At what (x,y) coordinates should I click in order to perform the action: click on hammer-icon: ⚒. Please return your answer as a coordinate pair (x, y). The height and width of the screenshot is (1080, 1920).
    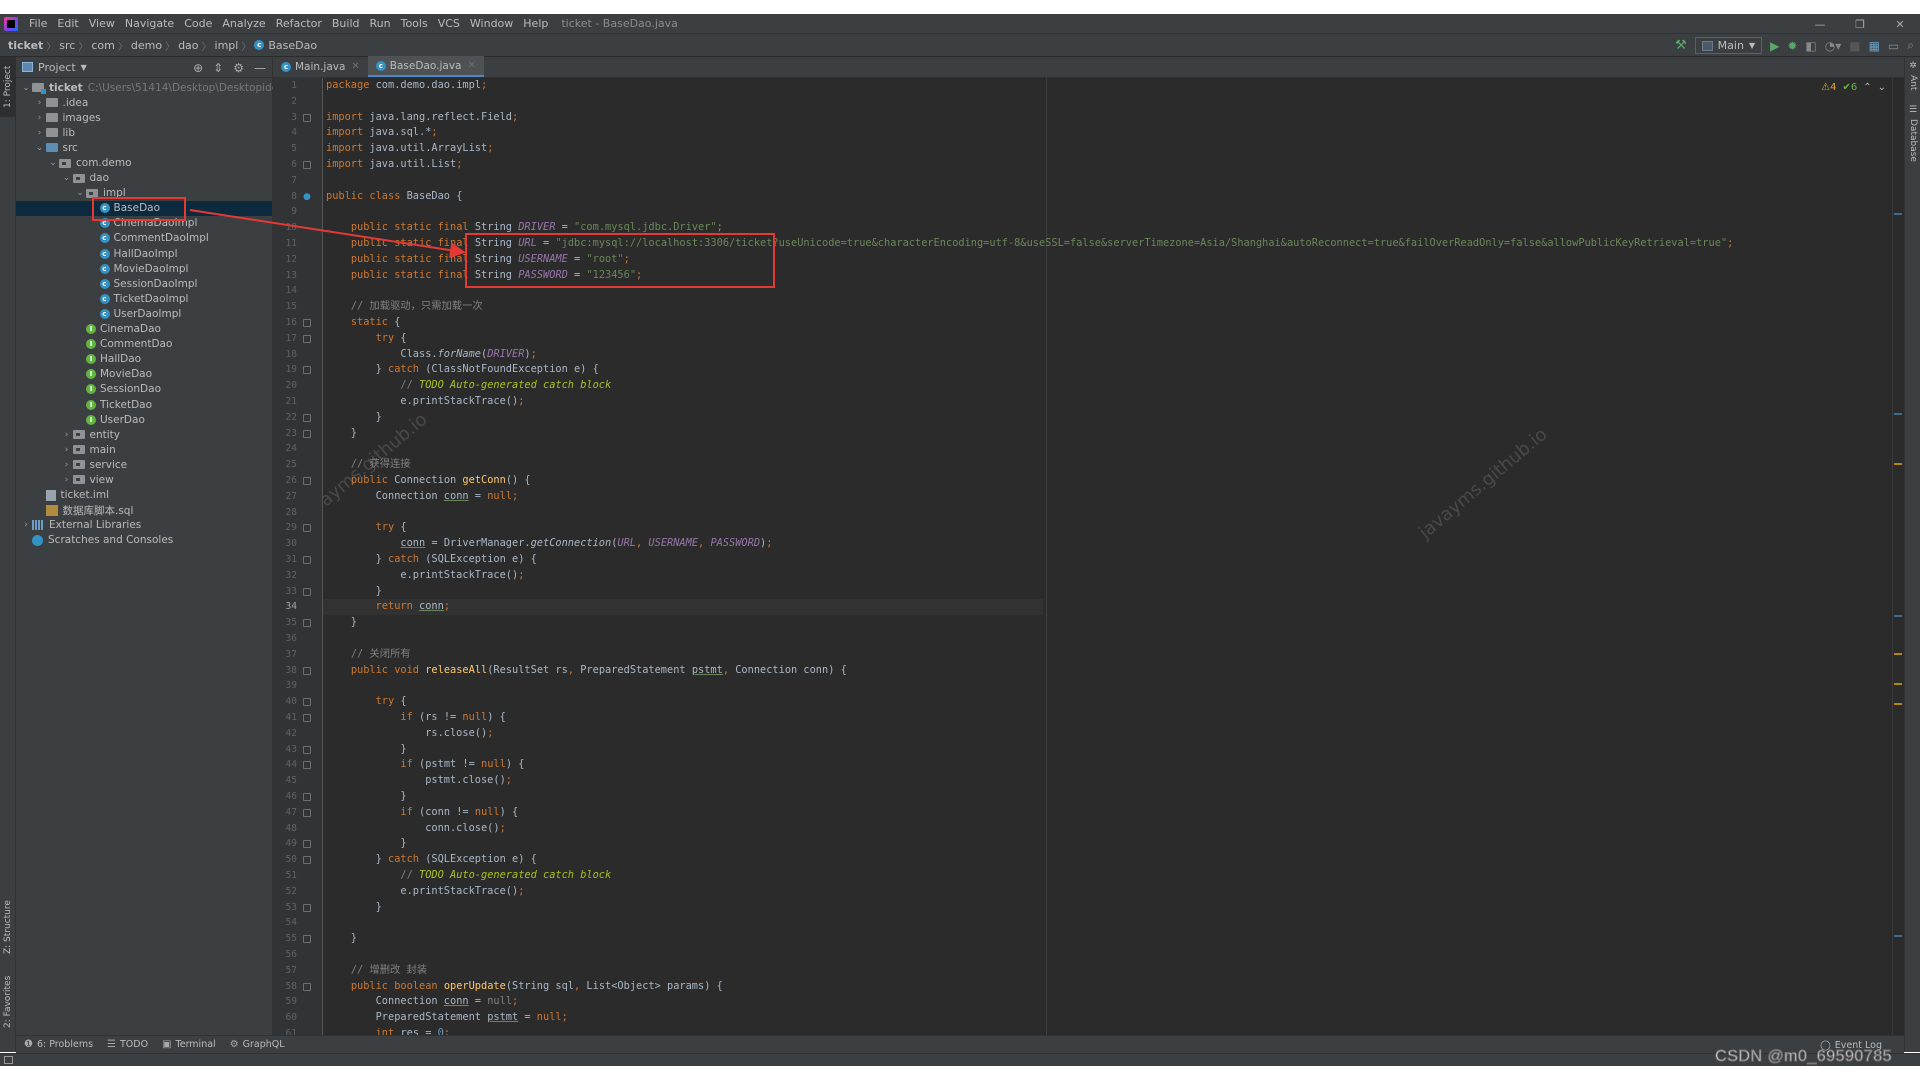
    Looking at the image, I should click on (1681, 45).